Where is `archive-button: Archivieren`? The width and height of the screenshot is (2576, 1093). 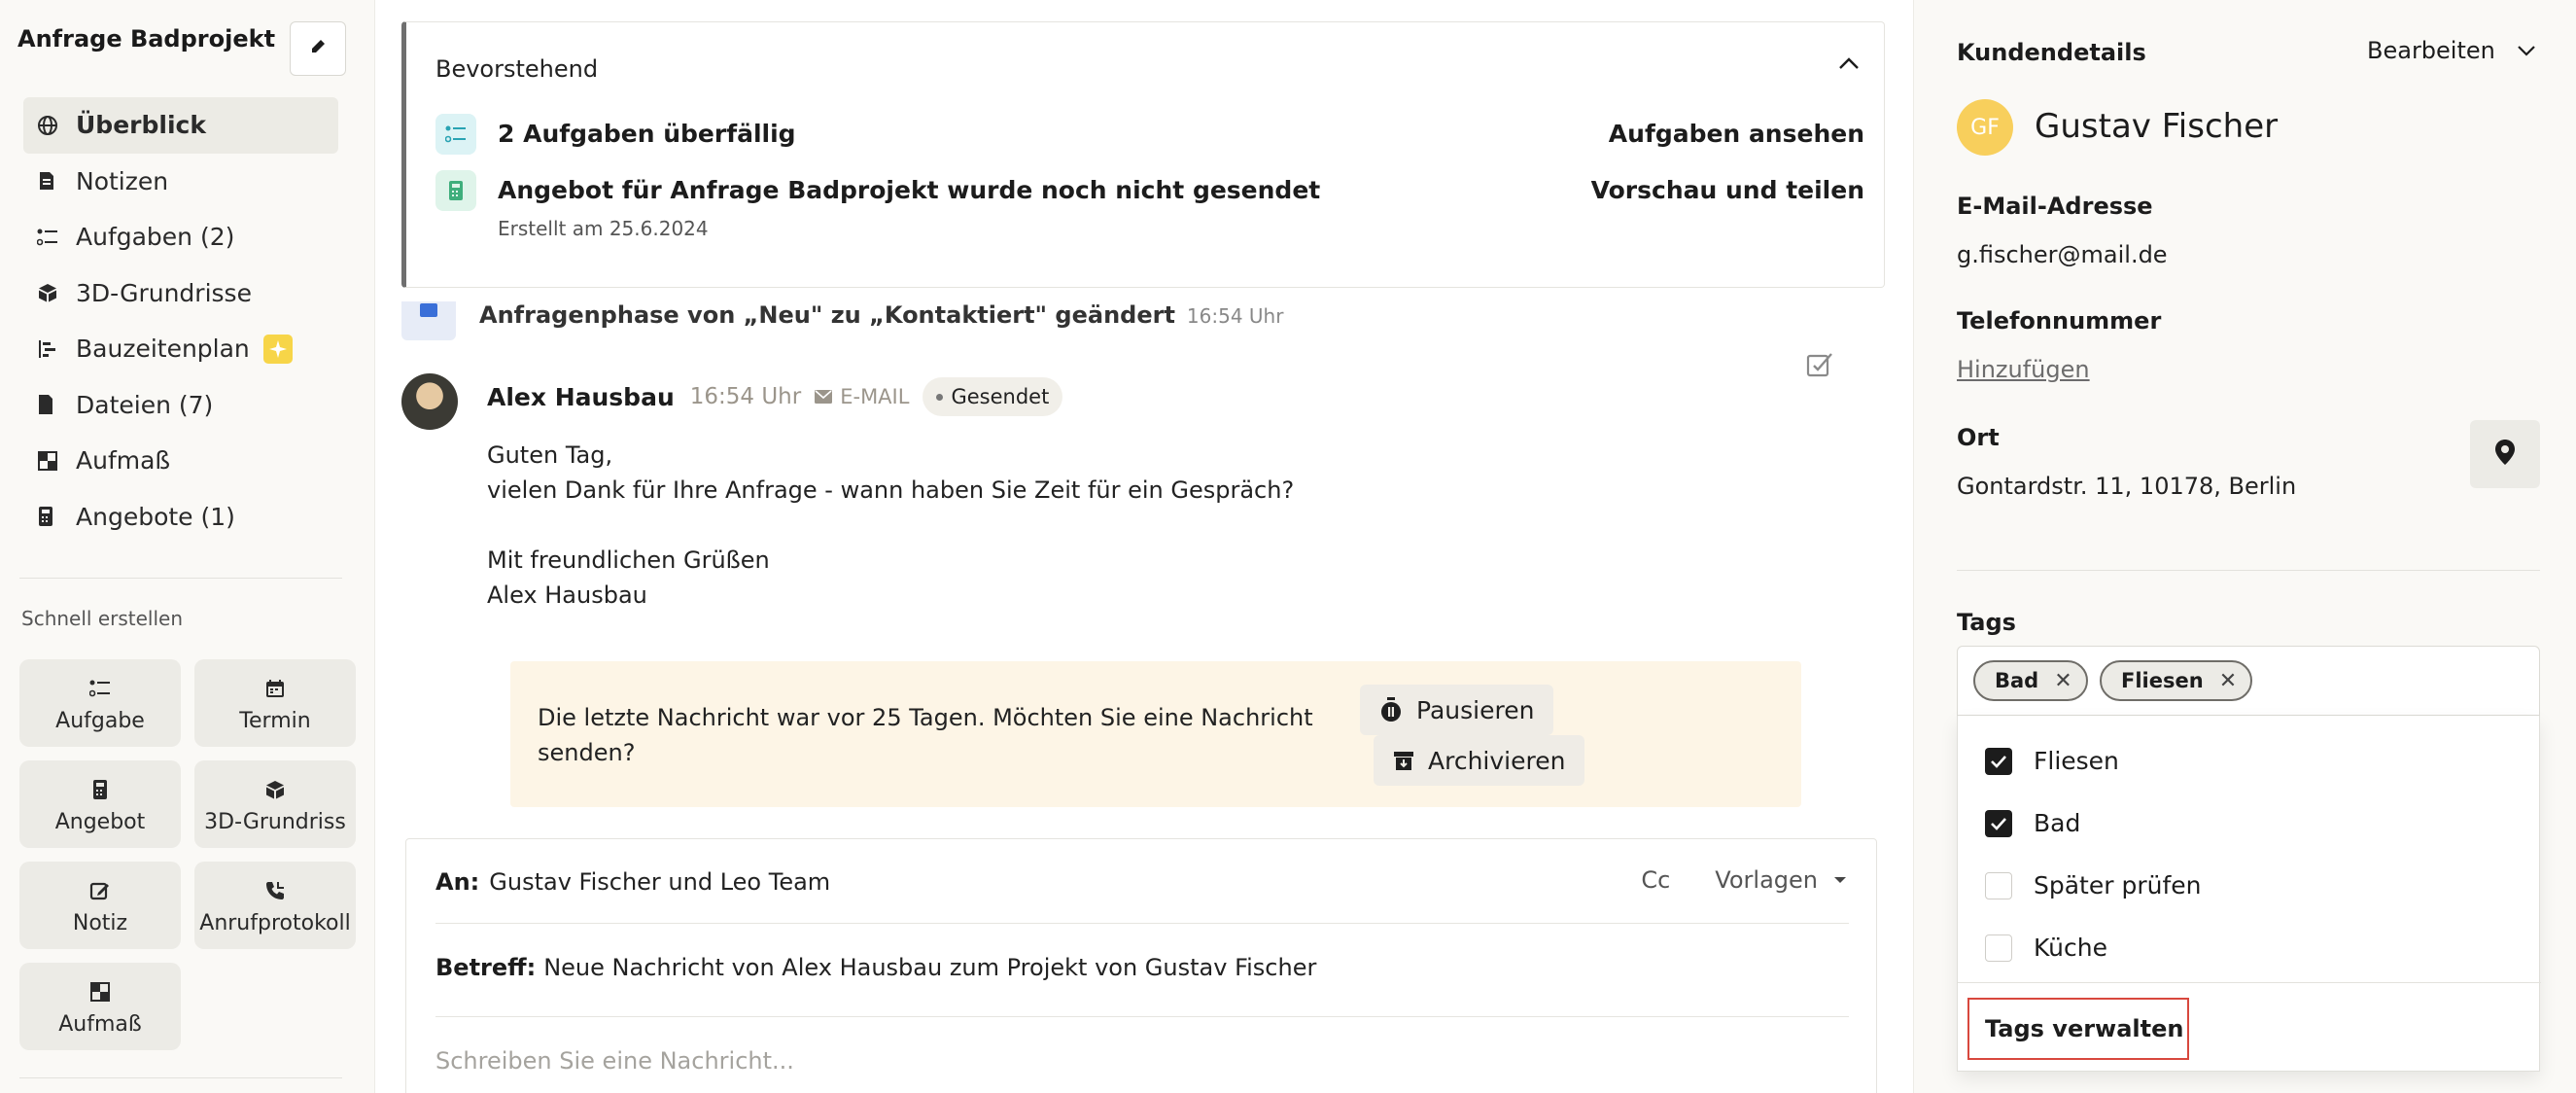 archive-button: Archivieren is located at coordinates (1479, 760).